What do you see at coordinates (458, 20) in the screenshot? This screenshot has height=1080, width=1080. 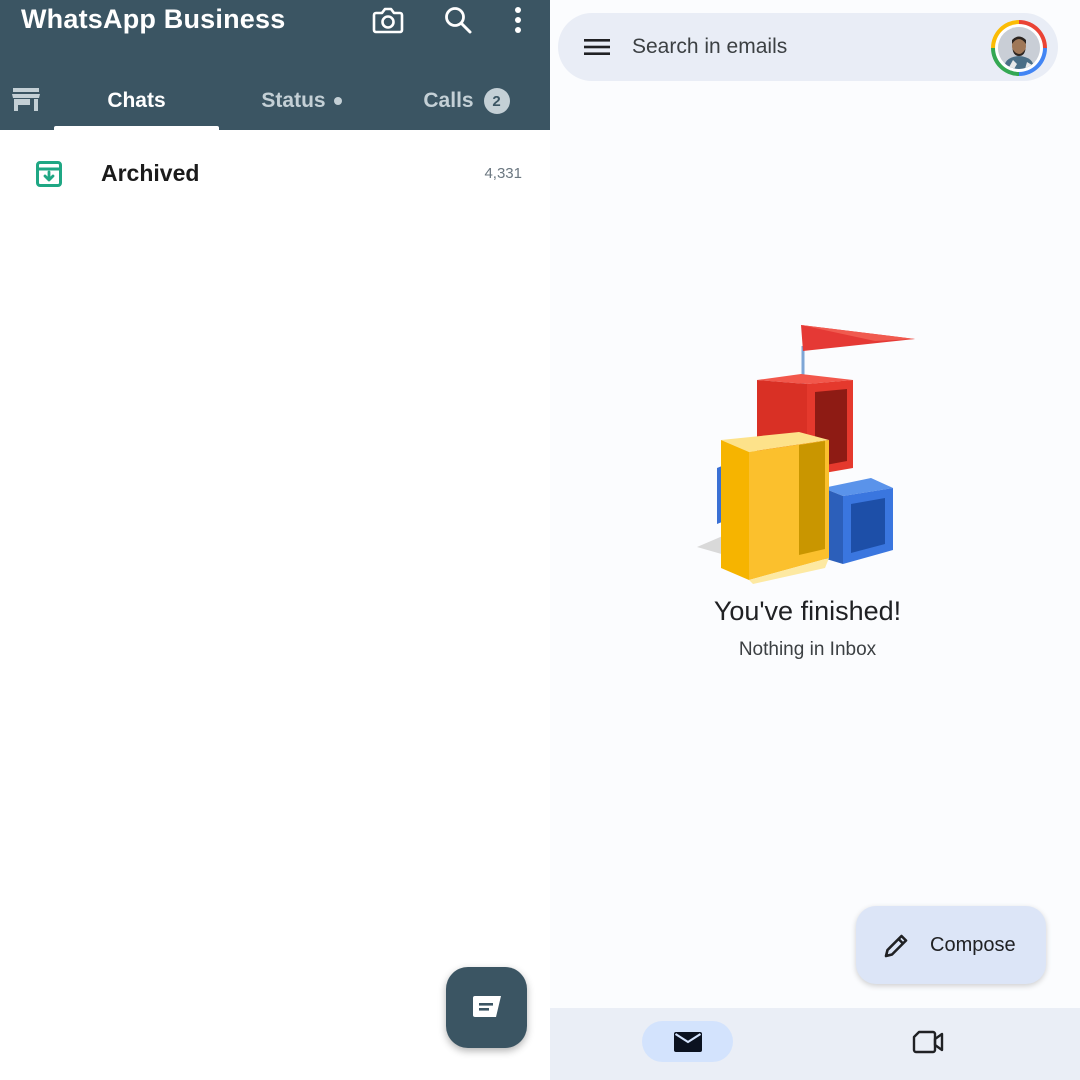 I see `search-icon` at bounding box center [458, 20].